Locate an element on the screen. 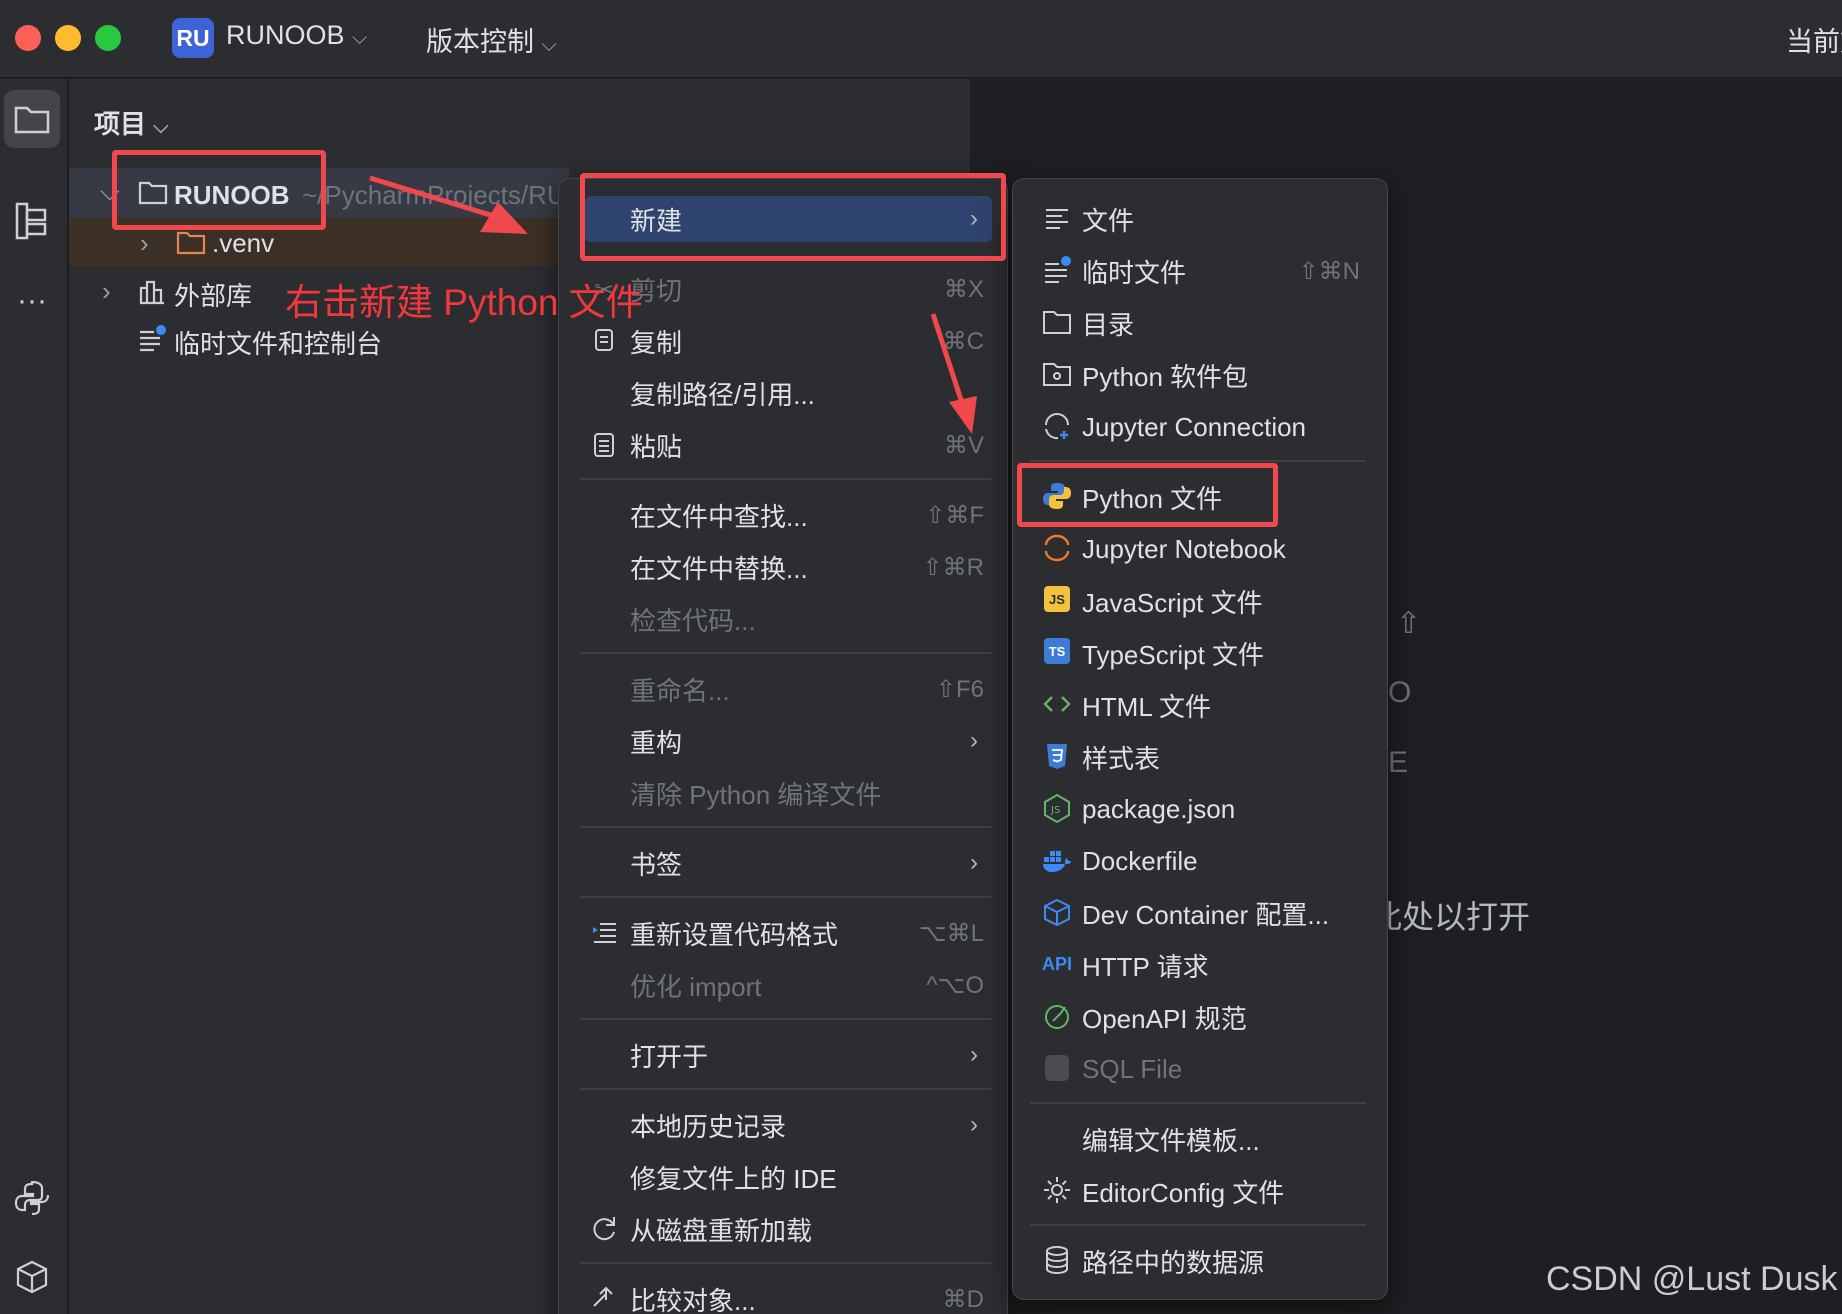  css-icon is located at coordinates (1057, 756).